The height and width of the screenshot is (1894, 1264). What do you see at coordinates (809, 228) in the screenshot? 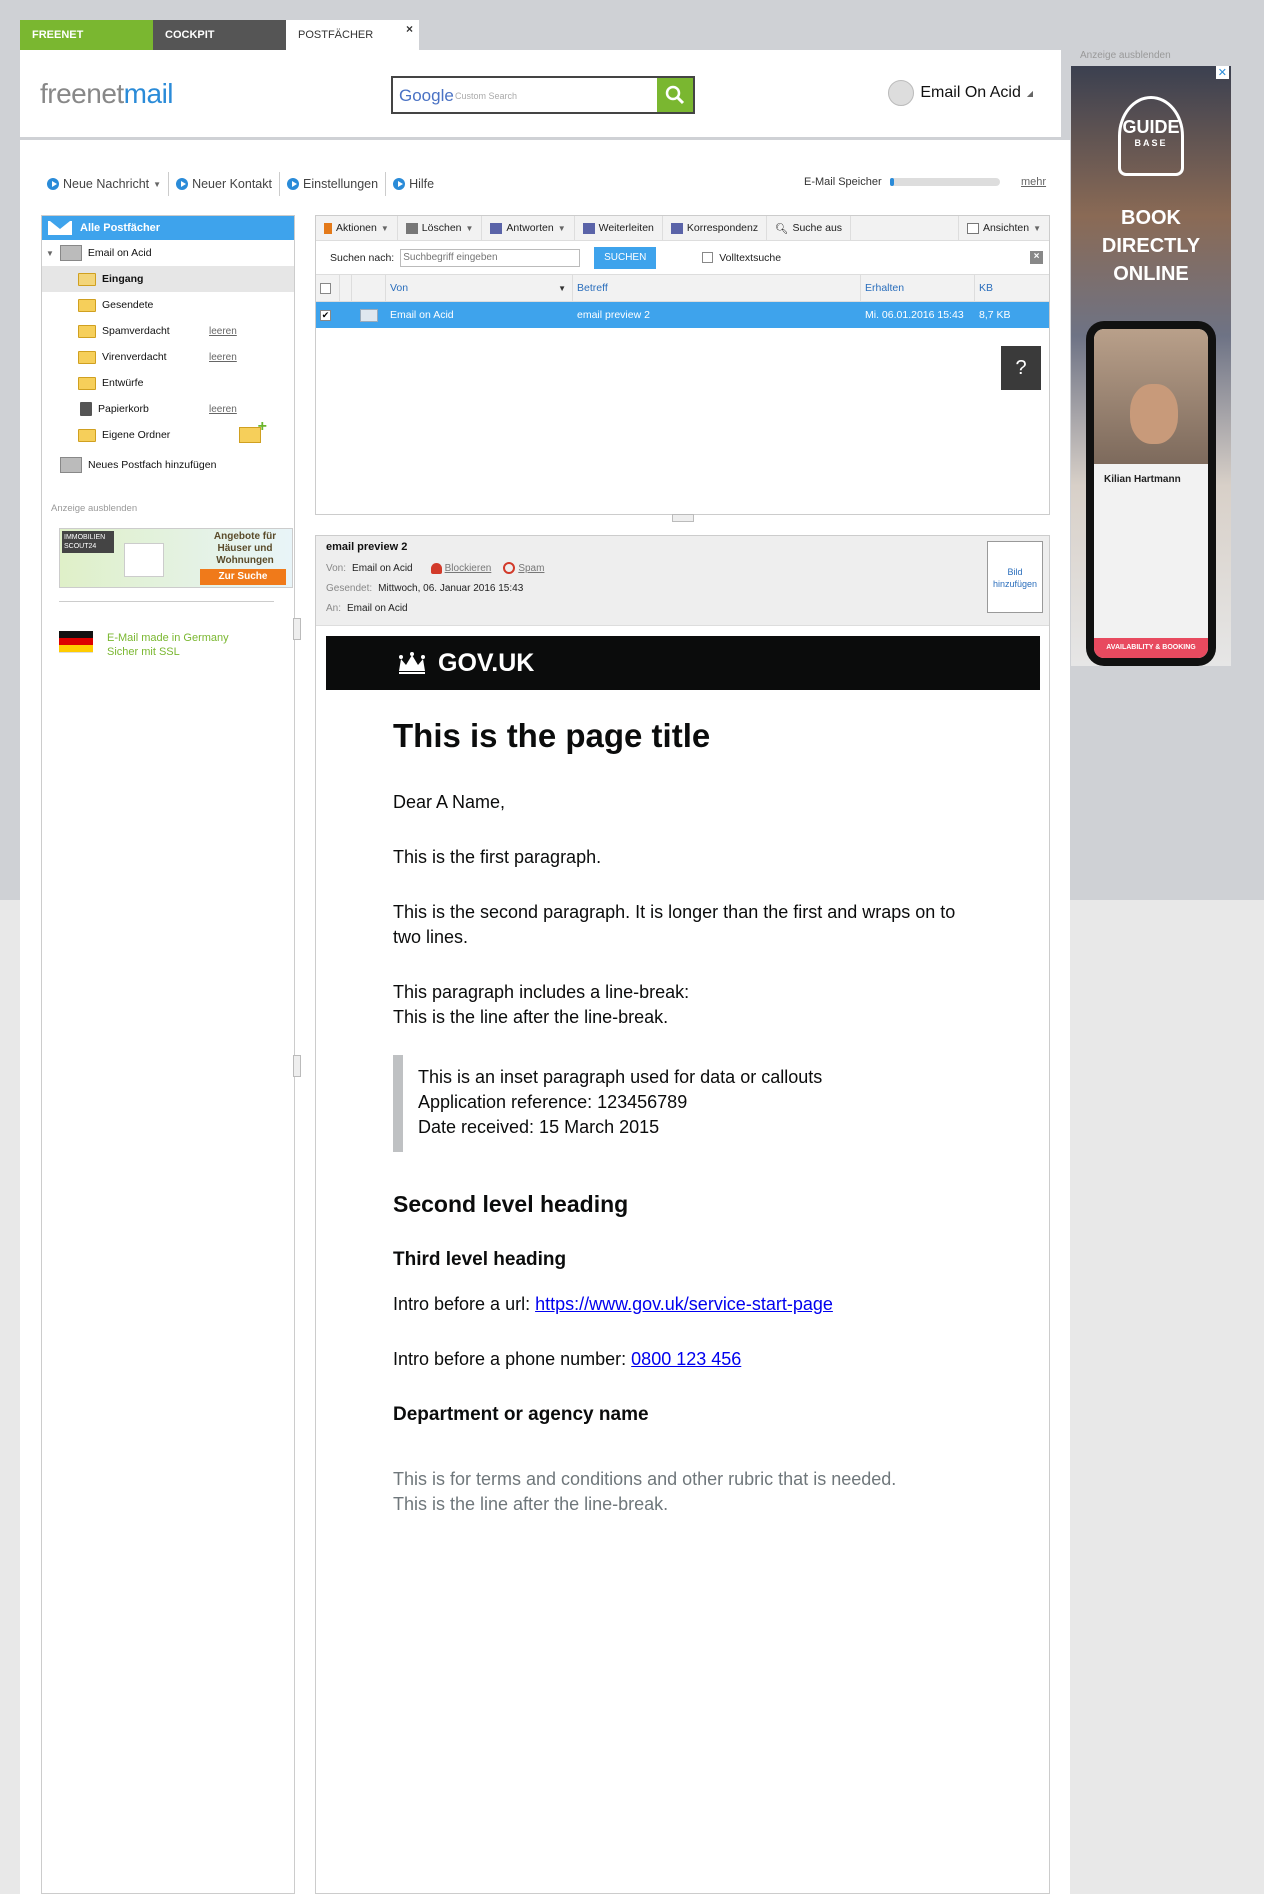
I see `search-toggle-button: 🔍︎ Suche aus` at bounding box center [809, 228].